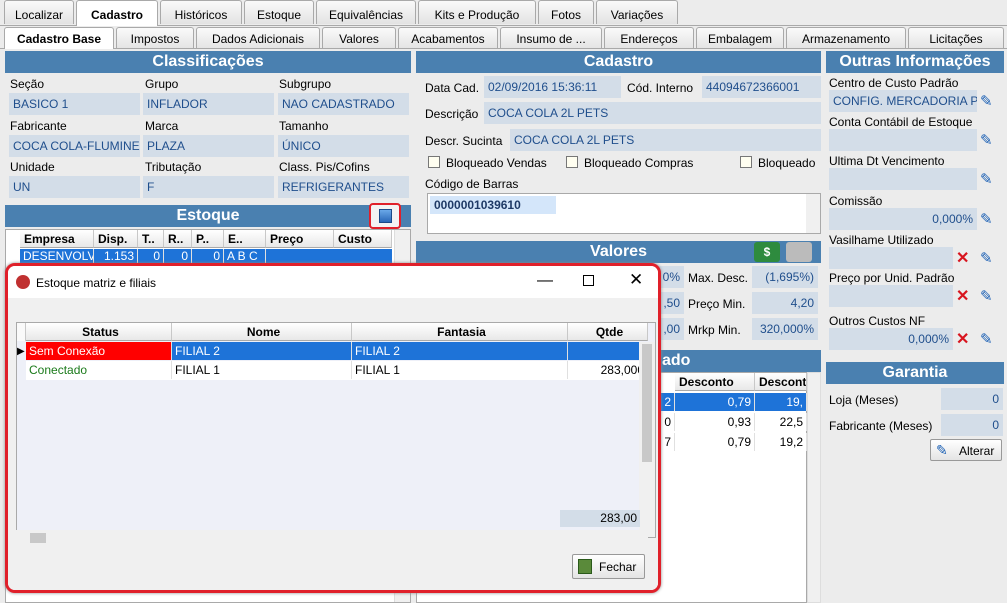 Image resolution: width=1007 pixels, height=603 pixels. I want to click on vasilhame-field, so click(891, 258).